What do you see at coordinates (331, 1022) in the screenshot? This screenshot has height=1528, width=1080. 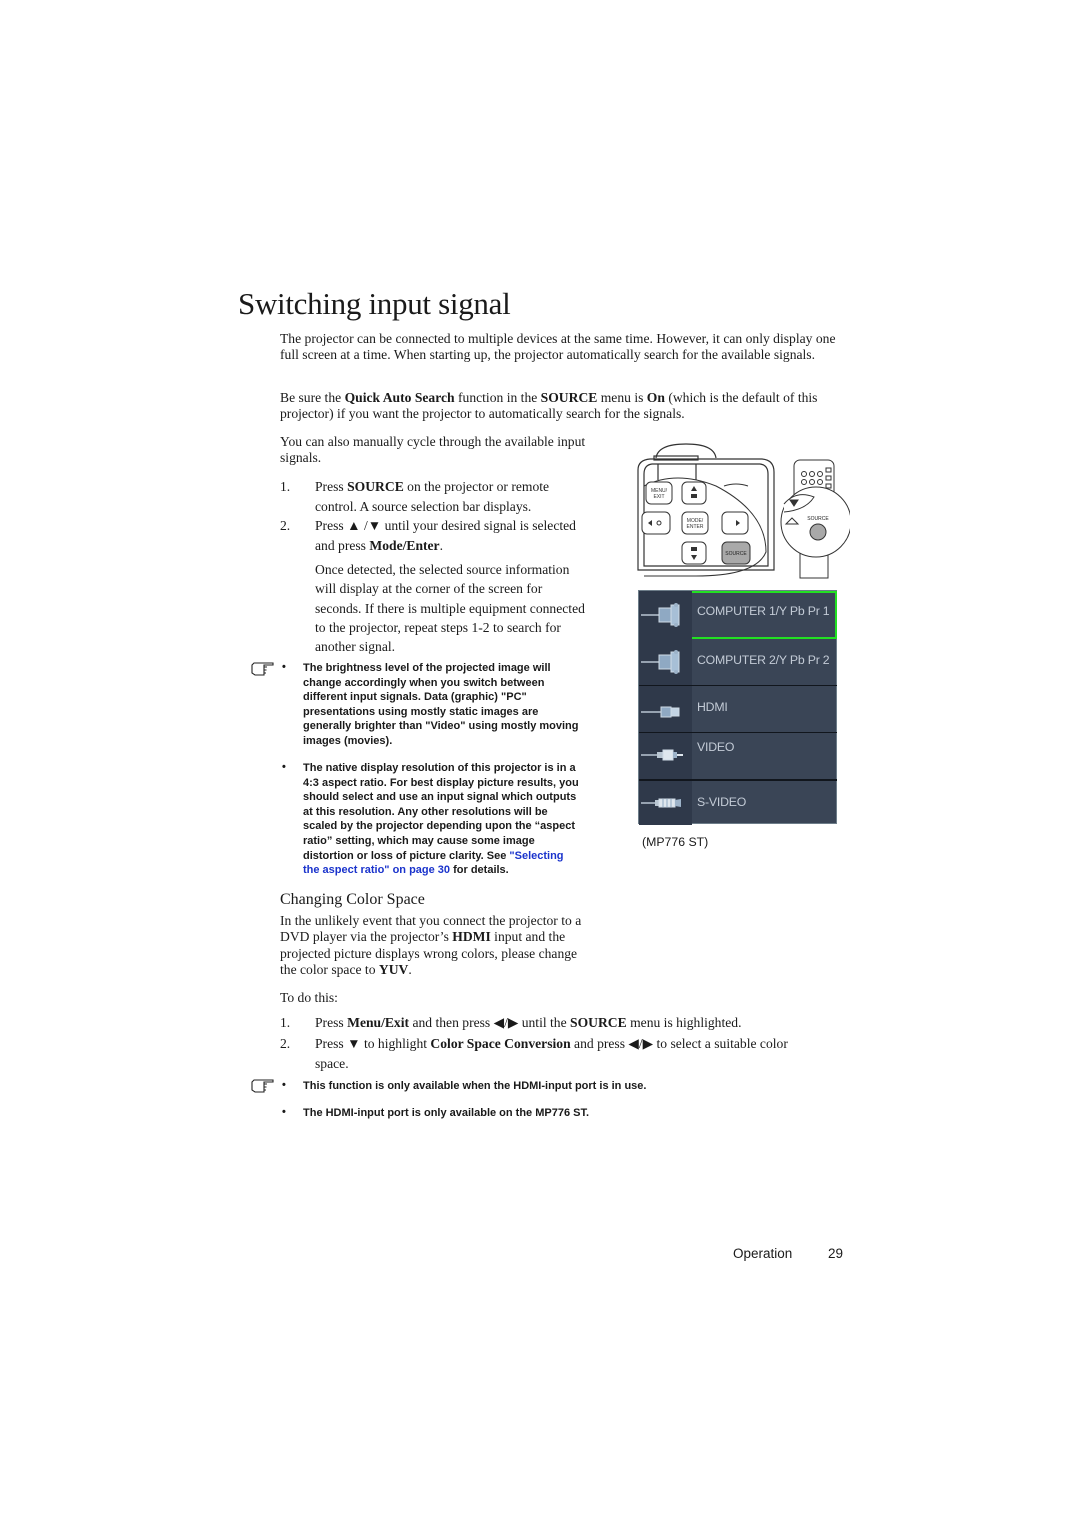 I see `text: Press` at bounding box center [331, 1022].